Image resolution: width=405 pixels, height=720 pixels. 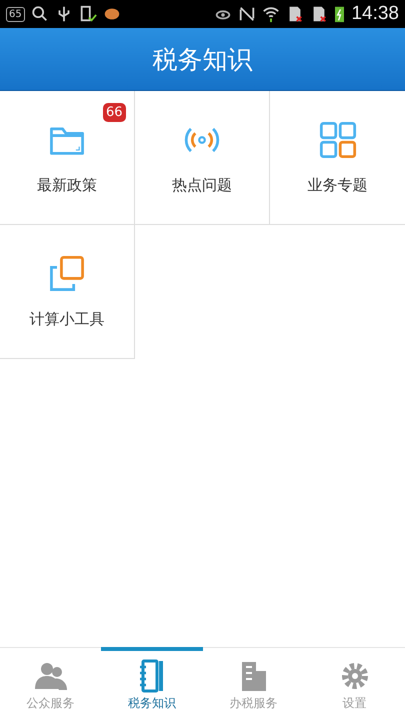 What do you see at coordinates (39, 14) in the screenshot?
I see `search-icon` at bounding box center [39, 14].